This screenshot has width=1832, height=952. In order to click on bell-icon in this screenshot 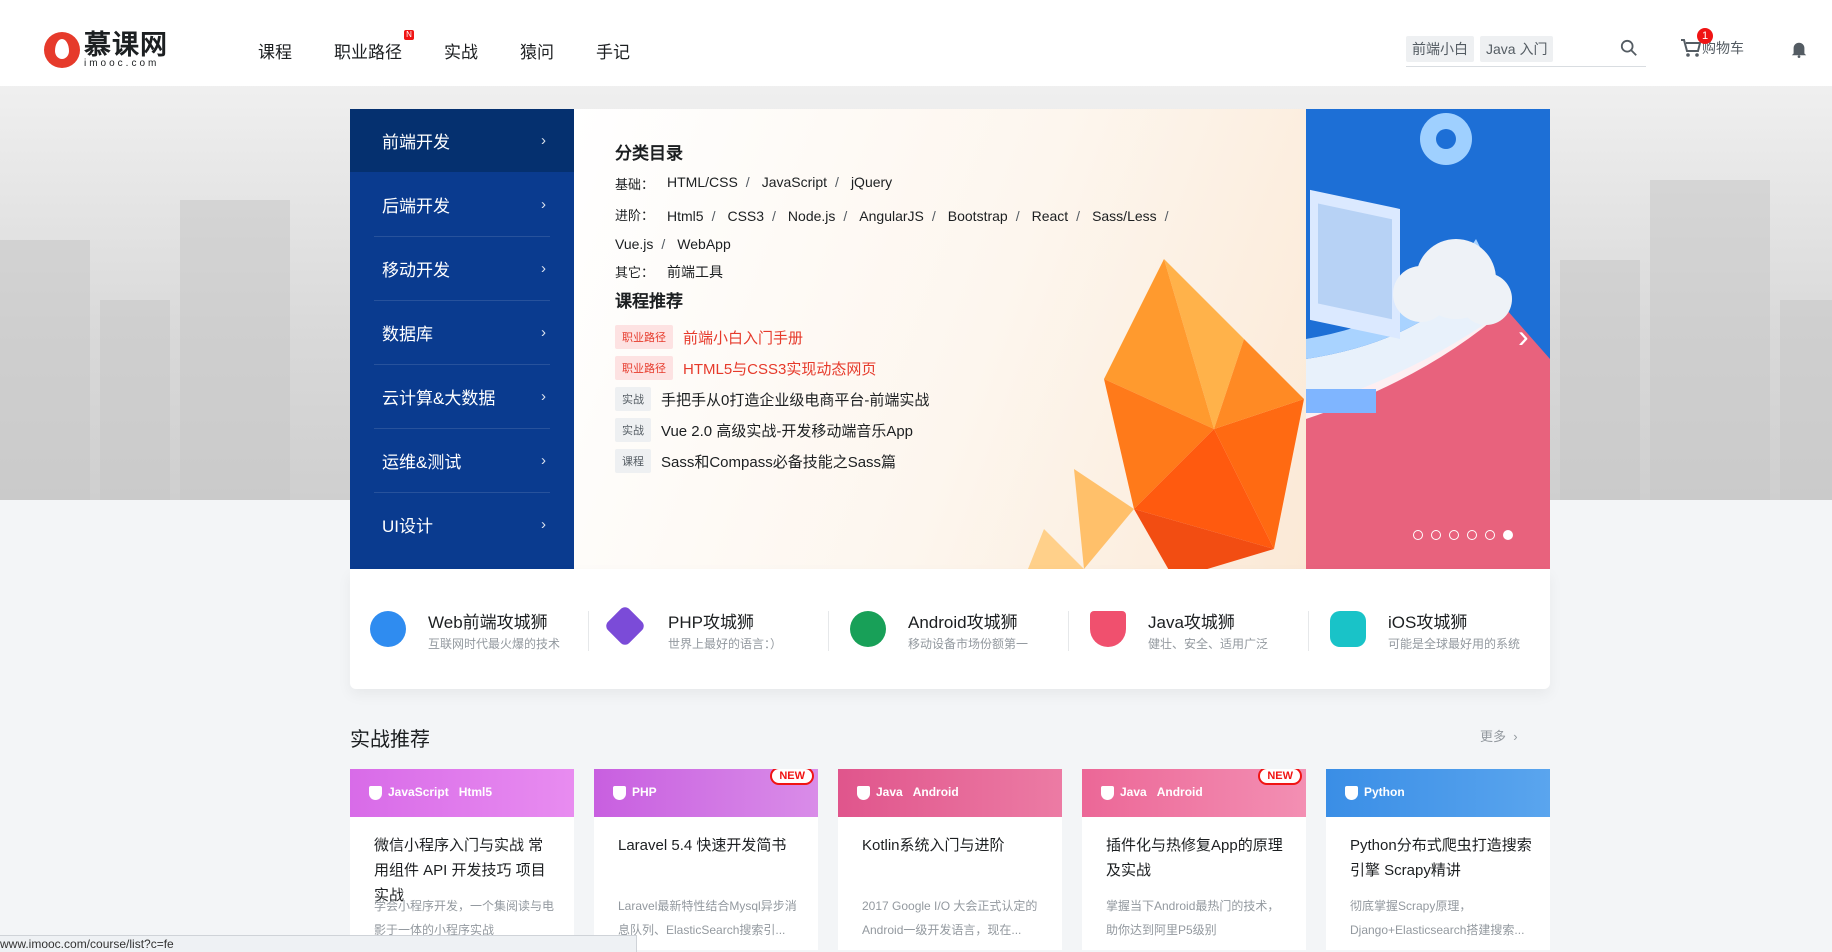, I will do `click(1799, 49)`.